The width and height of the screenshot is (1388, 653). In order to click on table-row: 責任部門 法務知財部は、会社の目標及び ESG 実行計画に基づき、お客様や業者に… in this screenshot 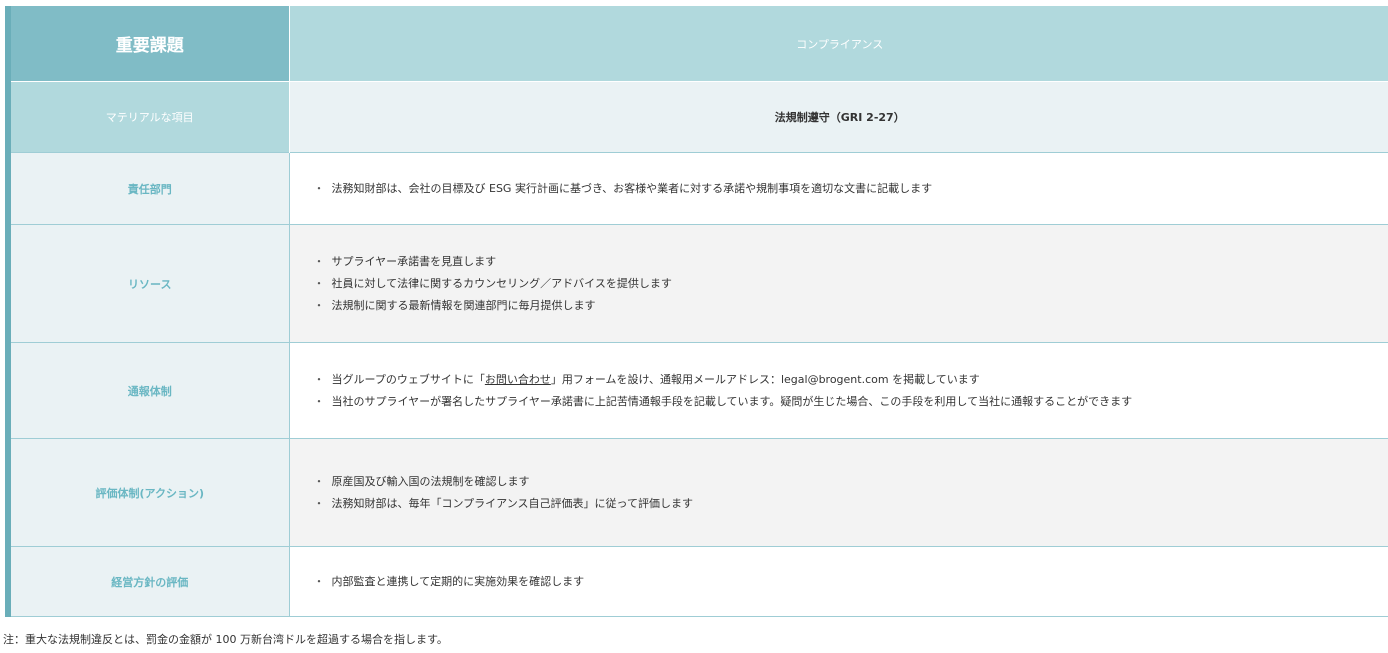, I will do `click(696, 188)`.